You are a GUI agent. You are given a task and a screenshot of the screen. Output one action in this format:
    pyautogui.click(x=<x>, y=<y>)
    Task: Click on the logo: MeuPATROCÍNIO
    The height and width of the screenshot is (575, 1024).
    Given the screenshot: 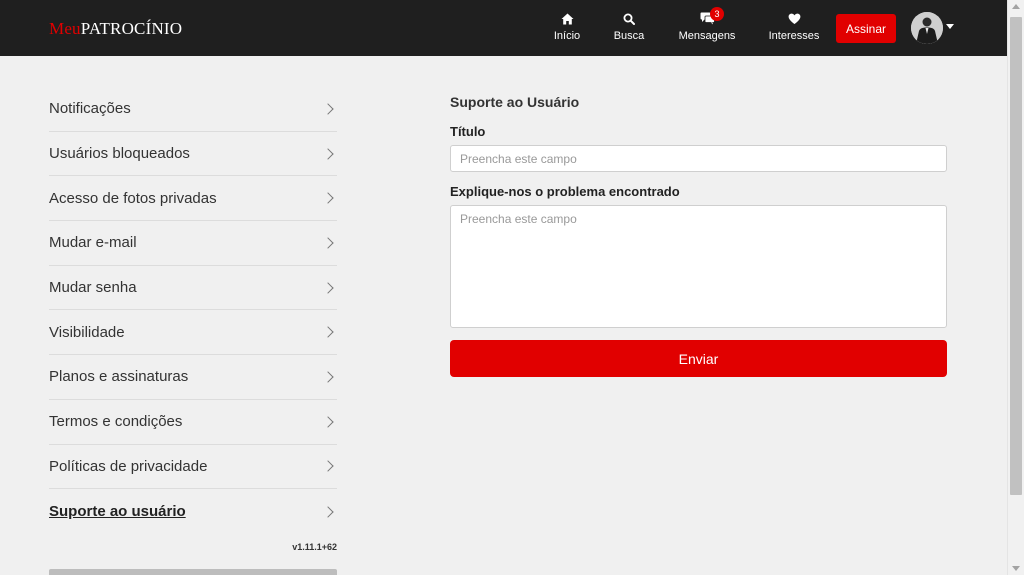 What is the action you would take?
    pyautogui.click(x=115, y=29)
    